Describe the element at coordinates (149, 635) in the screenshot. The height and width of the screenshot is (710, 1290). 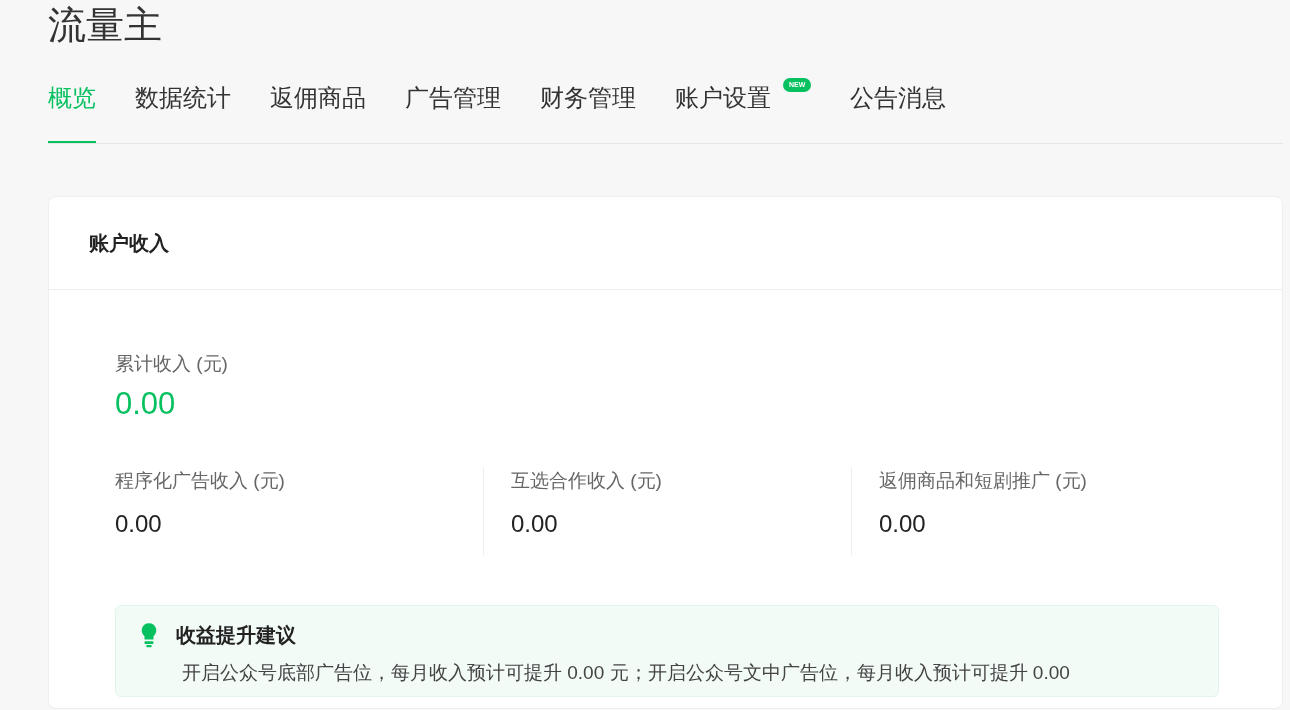
I see `lightbulb-icon` at that location.